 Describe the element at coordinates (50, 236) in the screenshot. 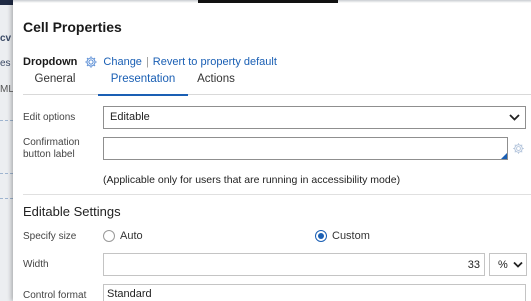

I see `specify-size-label: Specify size` at that location.